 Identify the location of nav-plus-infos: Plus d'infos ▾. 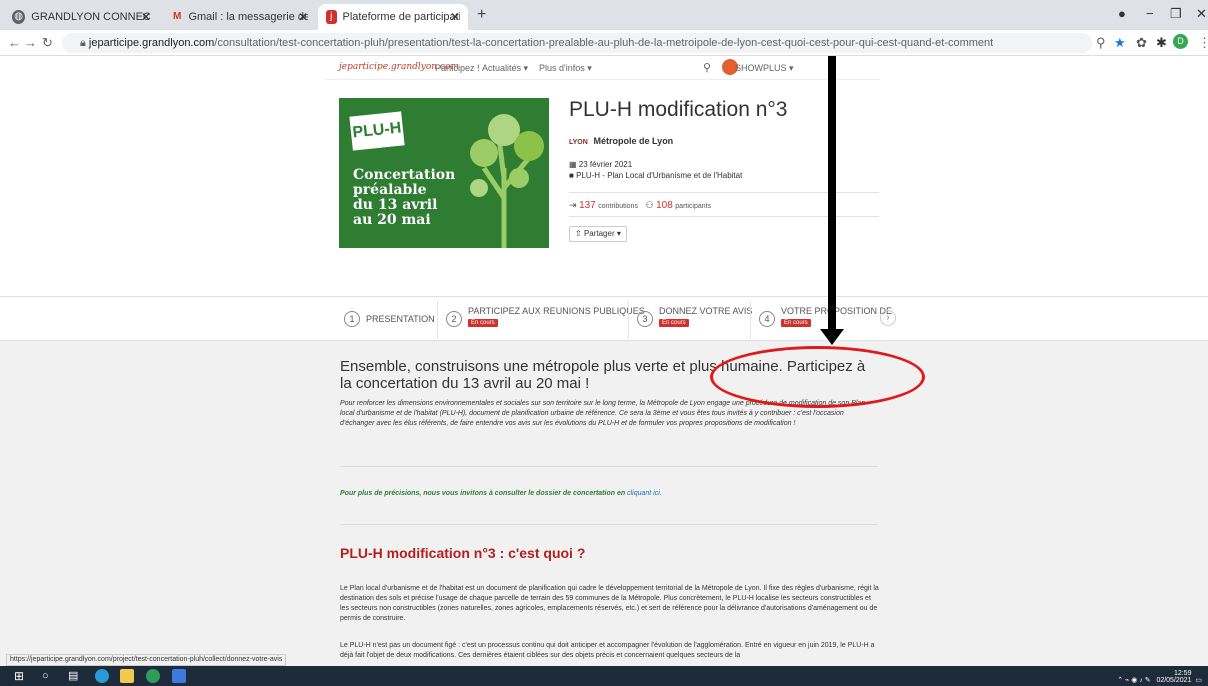
(565, 68).